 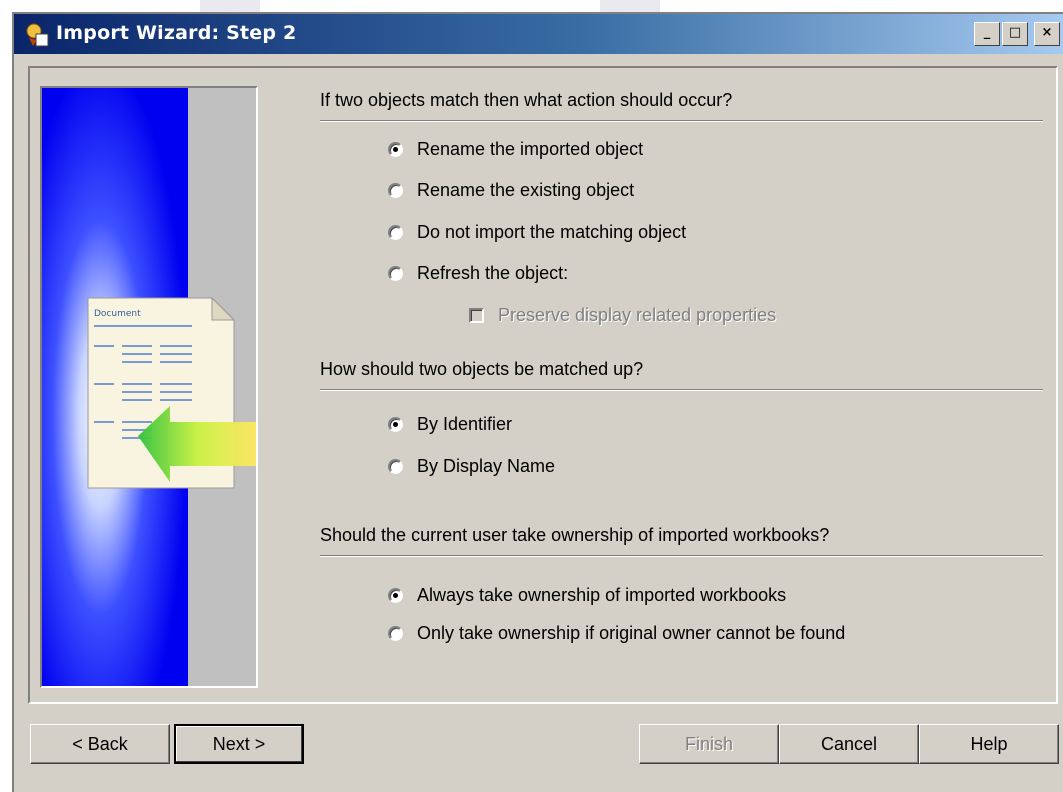 What do you see at coordinates (538, 34) in the screenshot?
I see `title-bar: Import Wizard: Step 2 _ □ ×` at bounding box center [538, 34].